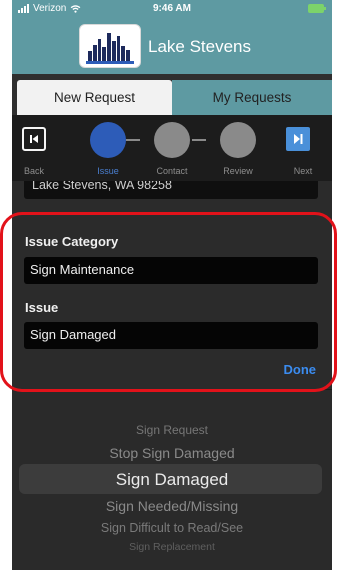 This screenshot has width=337, height=570. Describe the element at coordinates (108, 140) in the screenshot. I see `step-issue-circle` at that location.